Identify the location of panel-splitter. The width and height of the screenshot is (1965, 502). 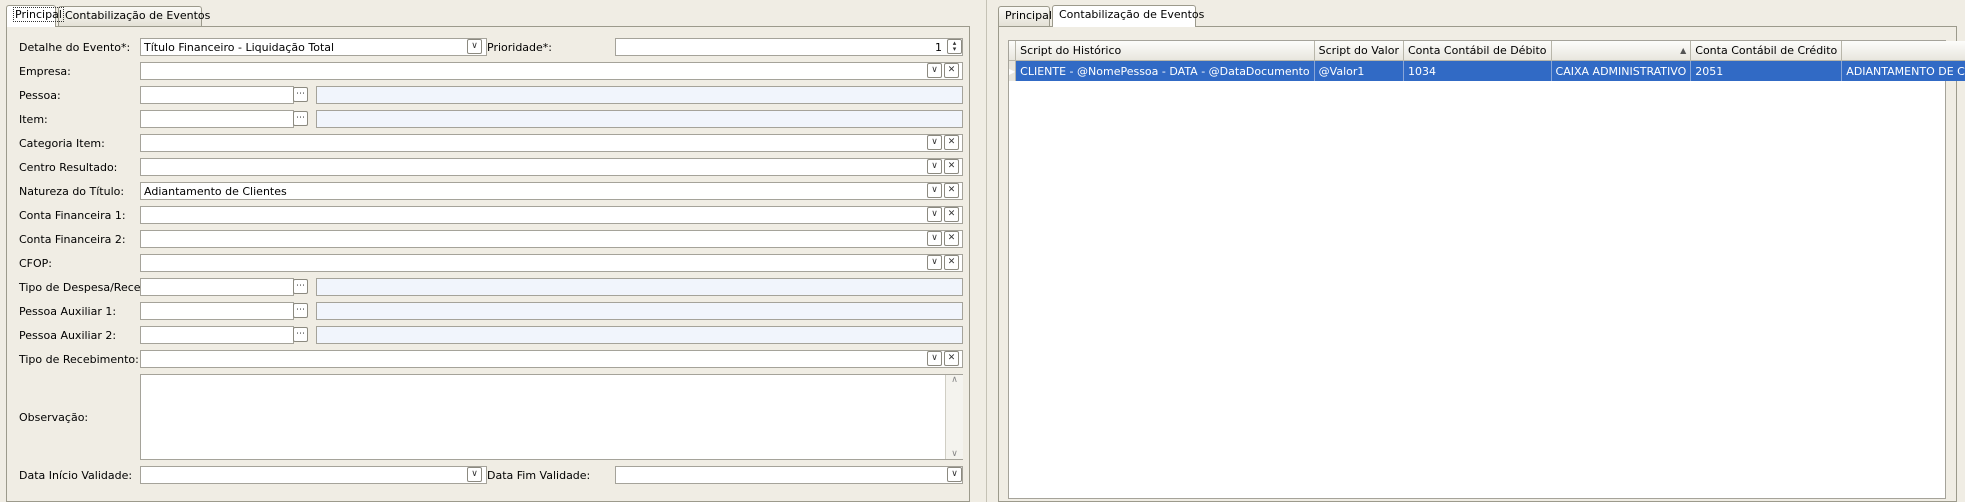
(987, 251).